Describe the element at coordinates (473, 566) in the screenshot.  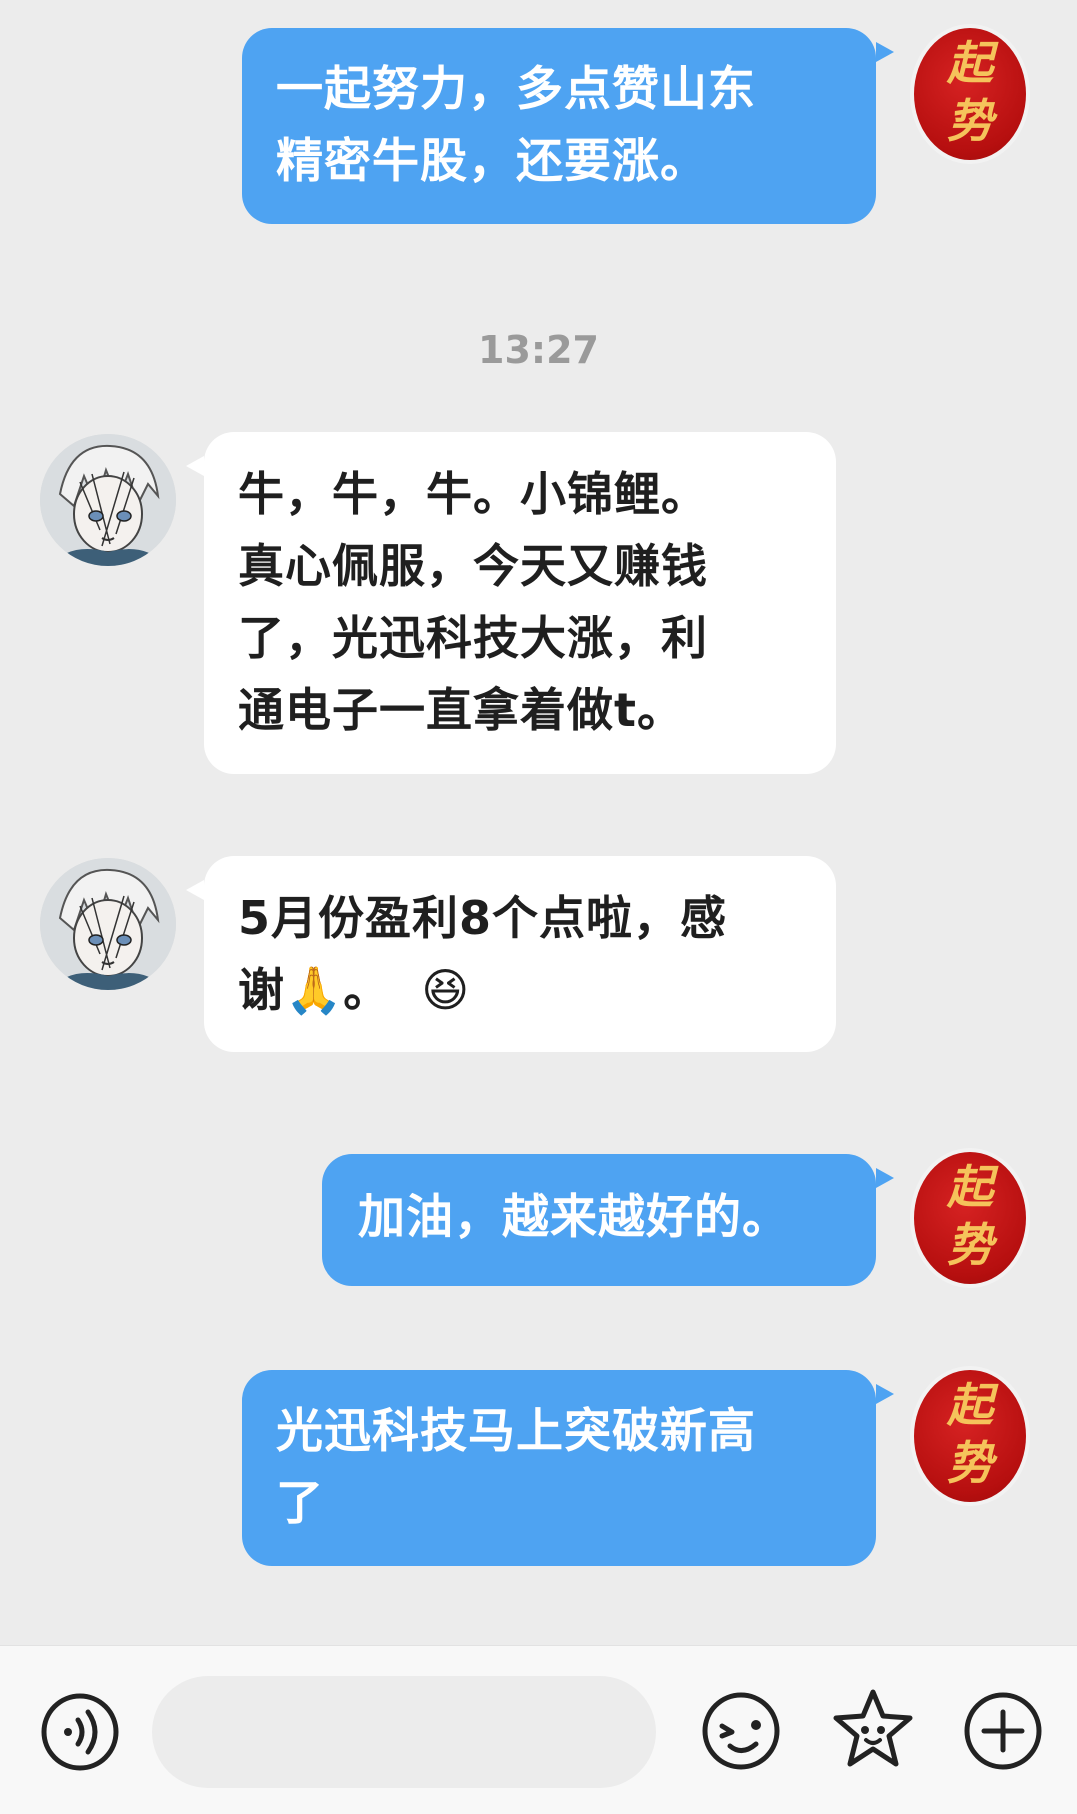
I see `message-line: 真心佩服，今天又赚钱` at that location.